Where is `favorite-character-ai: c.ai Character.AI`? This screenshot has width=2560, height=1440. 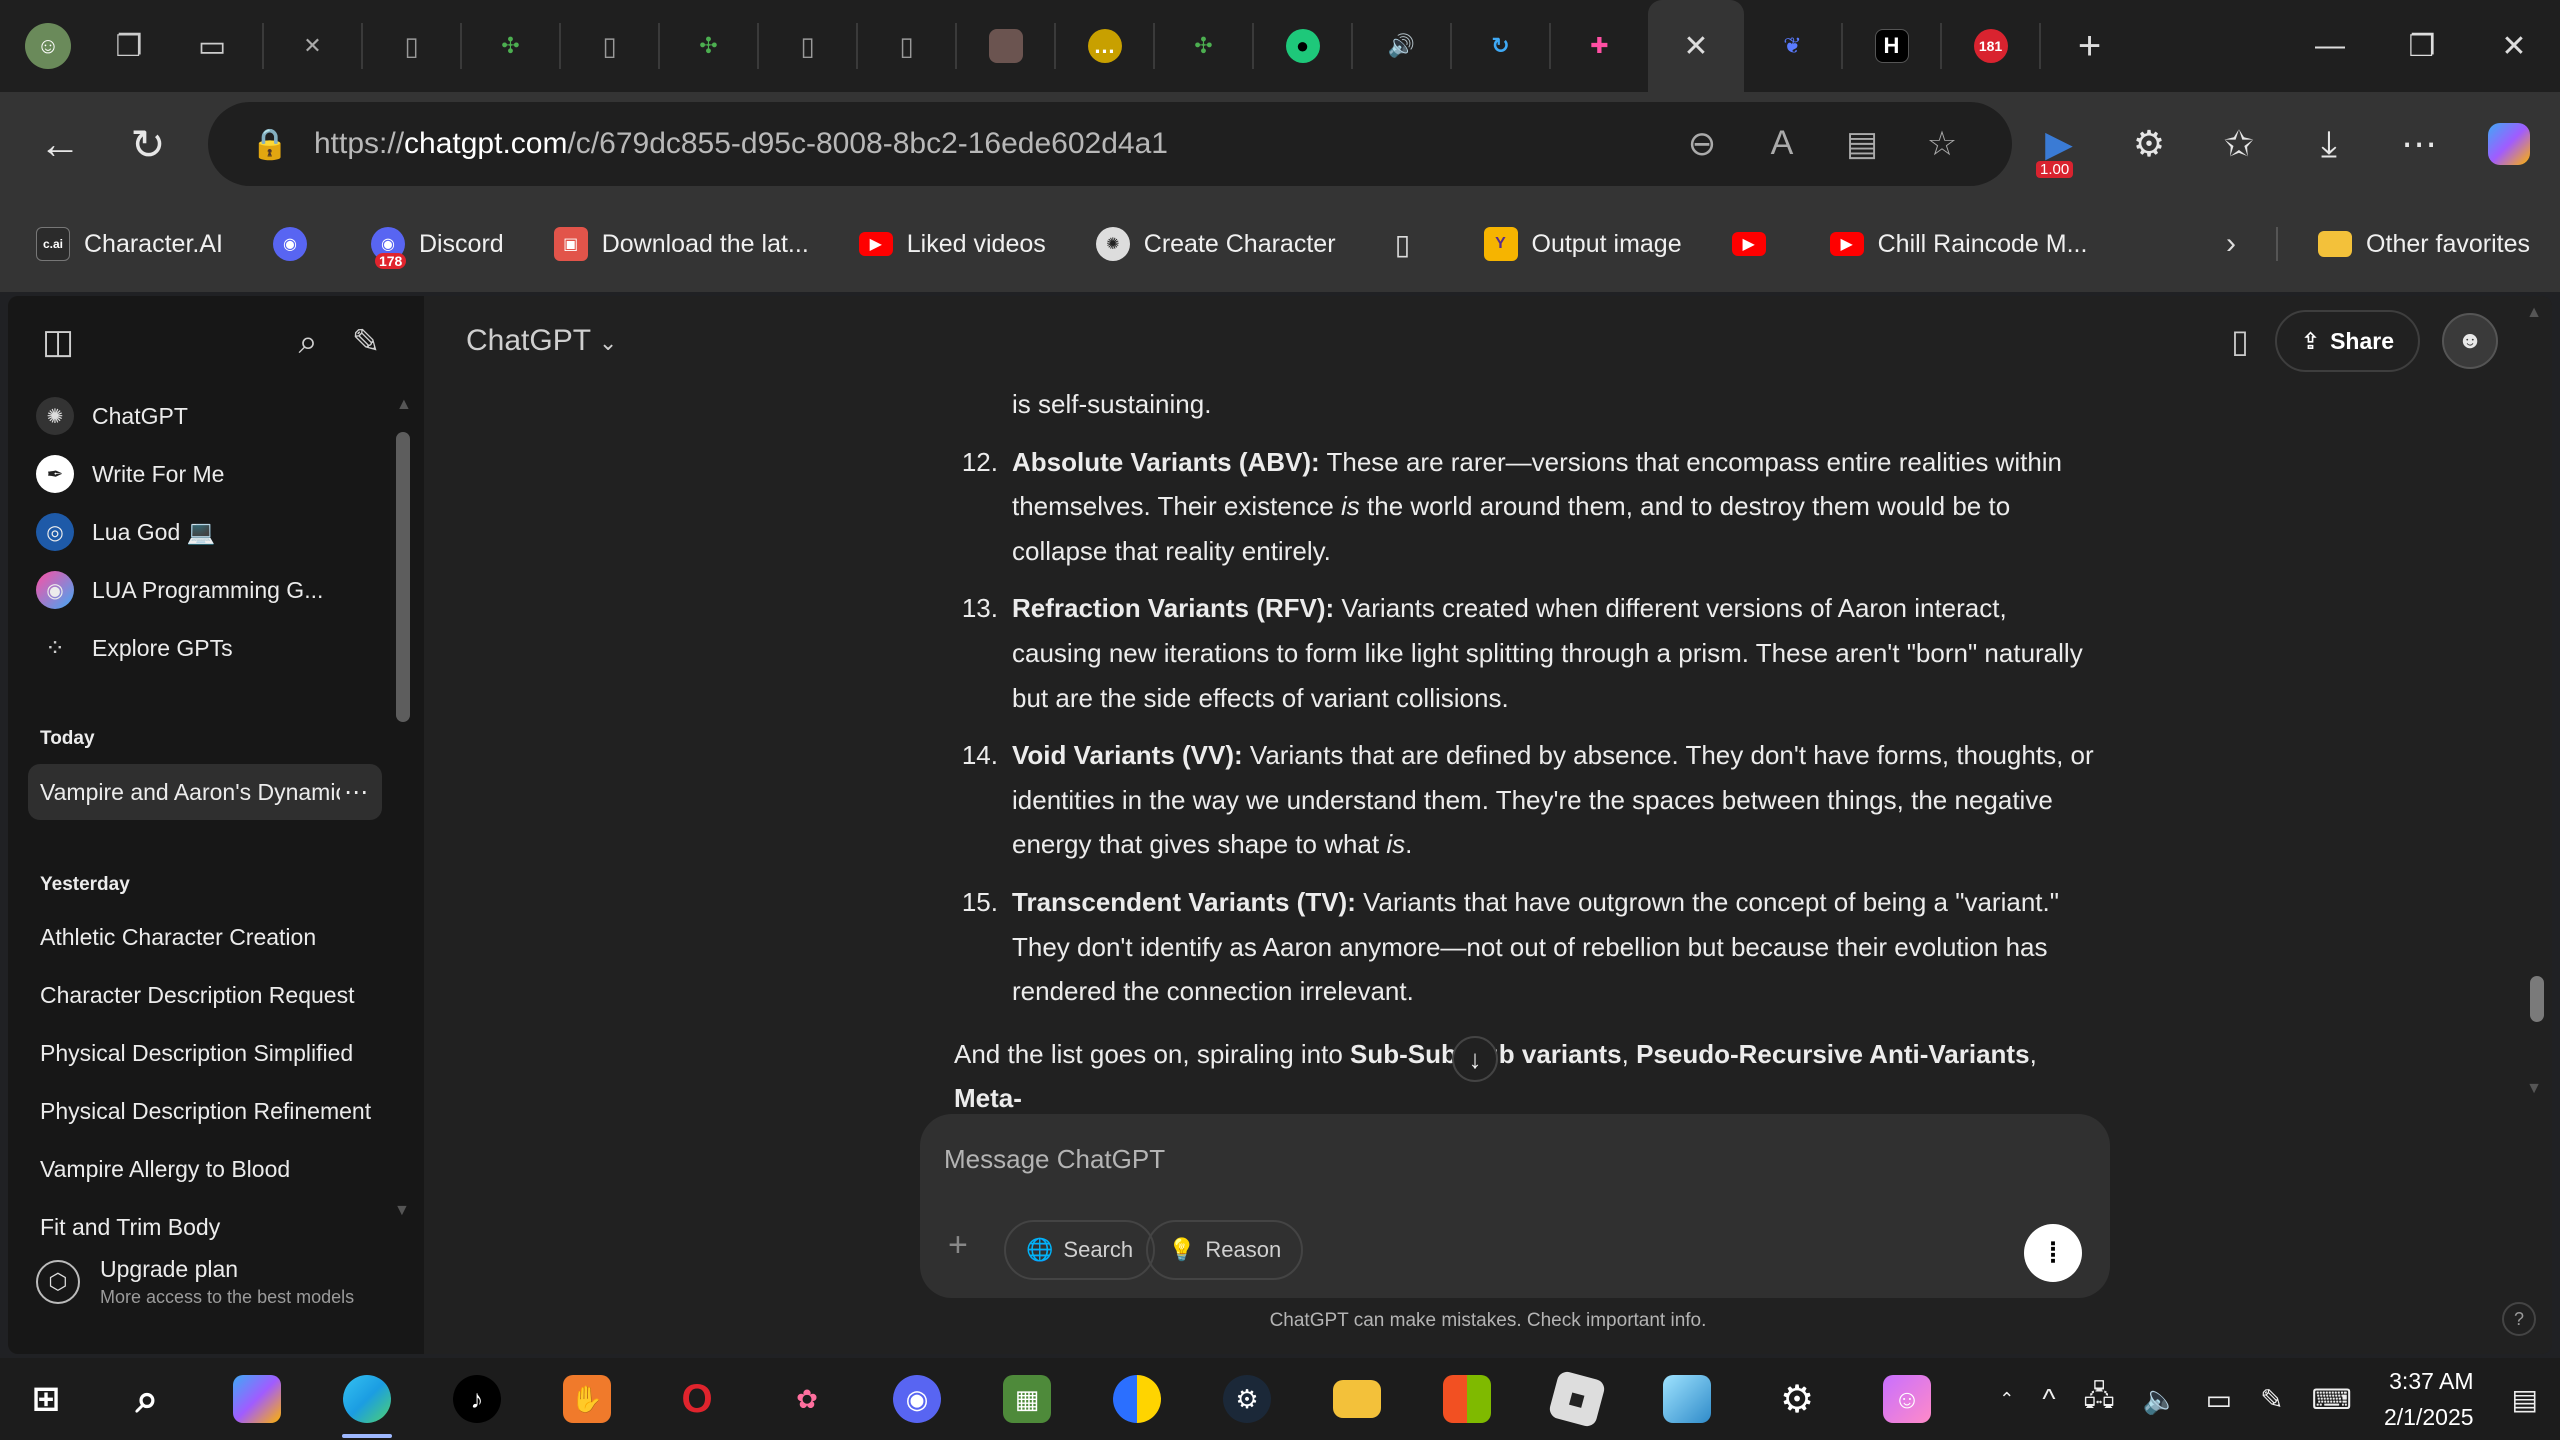 favorite-character-ai: c.ai Character.AI is located at coordinates (129, 244).